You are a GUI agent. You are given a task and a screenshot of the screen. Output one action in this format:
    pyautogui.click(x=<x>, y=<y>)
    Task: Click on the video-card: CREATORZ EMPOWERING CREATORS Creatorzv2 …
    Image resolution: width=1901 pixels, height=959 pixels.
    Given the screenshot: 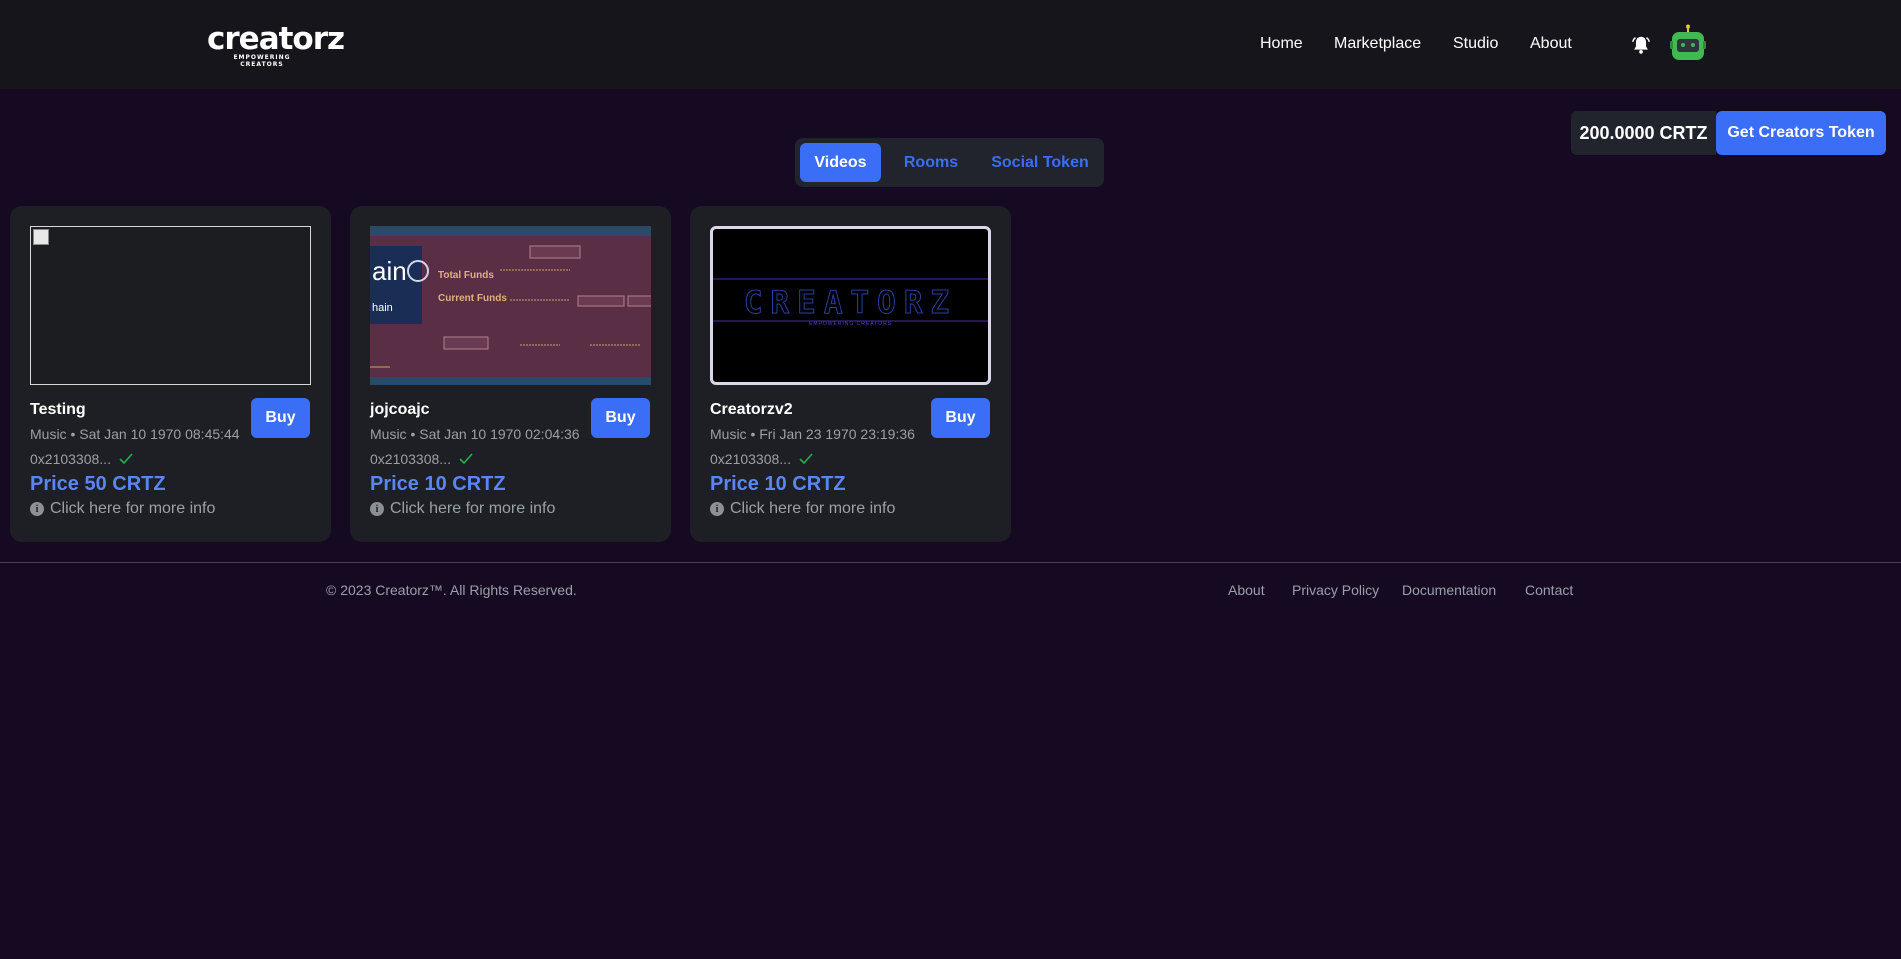 What is the action you would take?
    pyautogui.click(x=850, y=374)
    